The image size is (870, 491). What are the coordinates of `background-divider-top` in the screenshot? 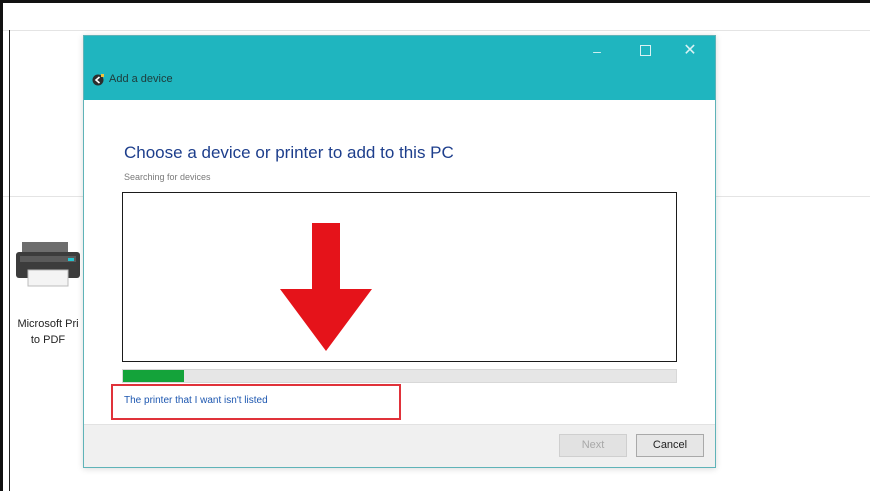 It's located at (436, 30).